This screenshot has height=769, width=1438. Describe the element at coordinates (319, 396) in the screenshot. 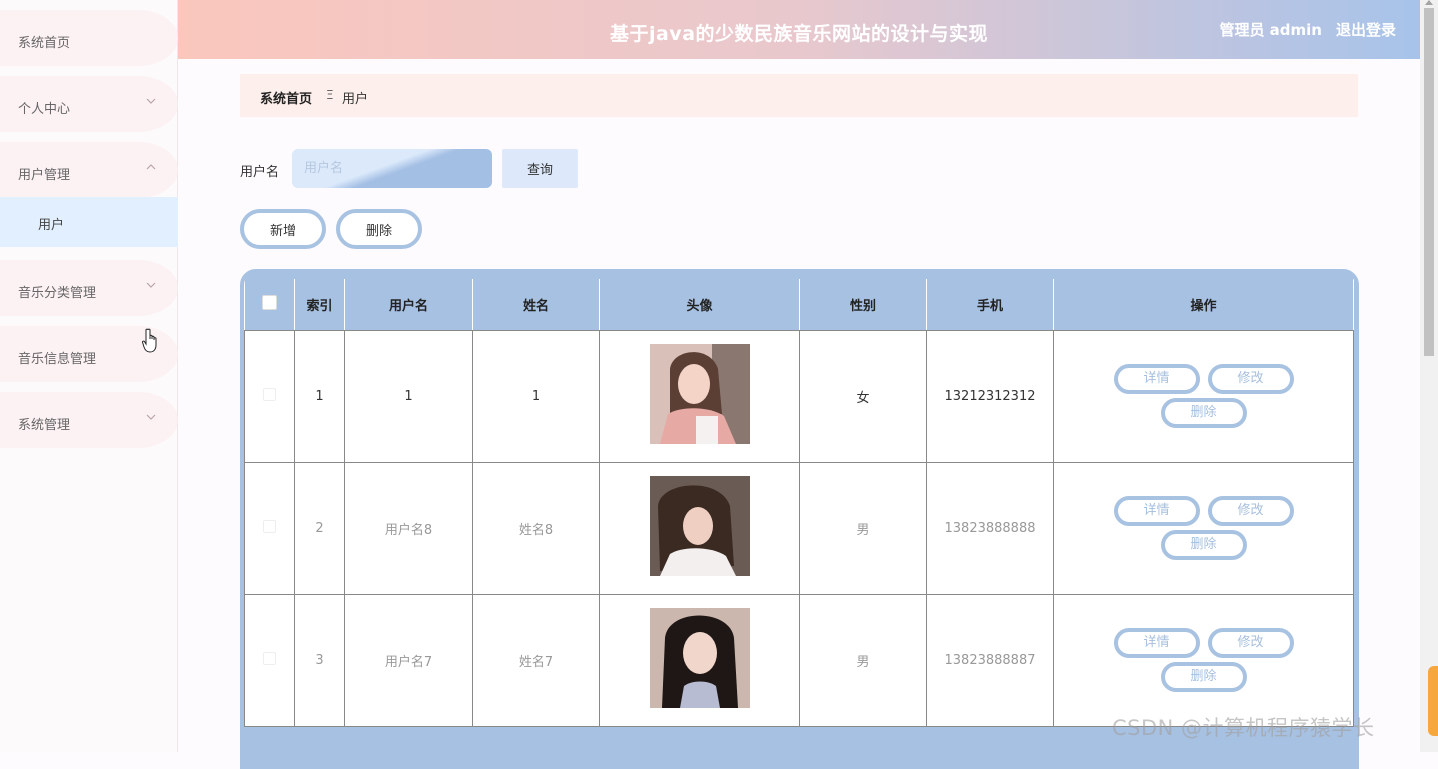

I see `cell-index: 1` at that location.